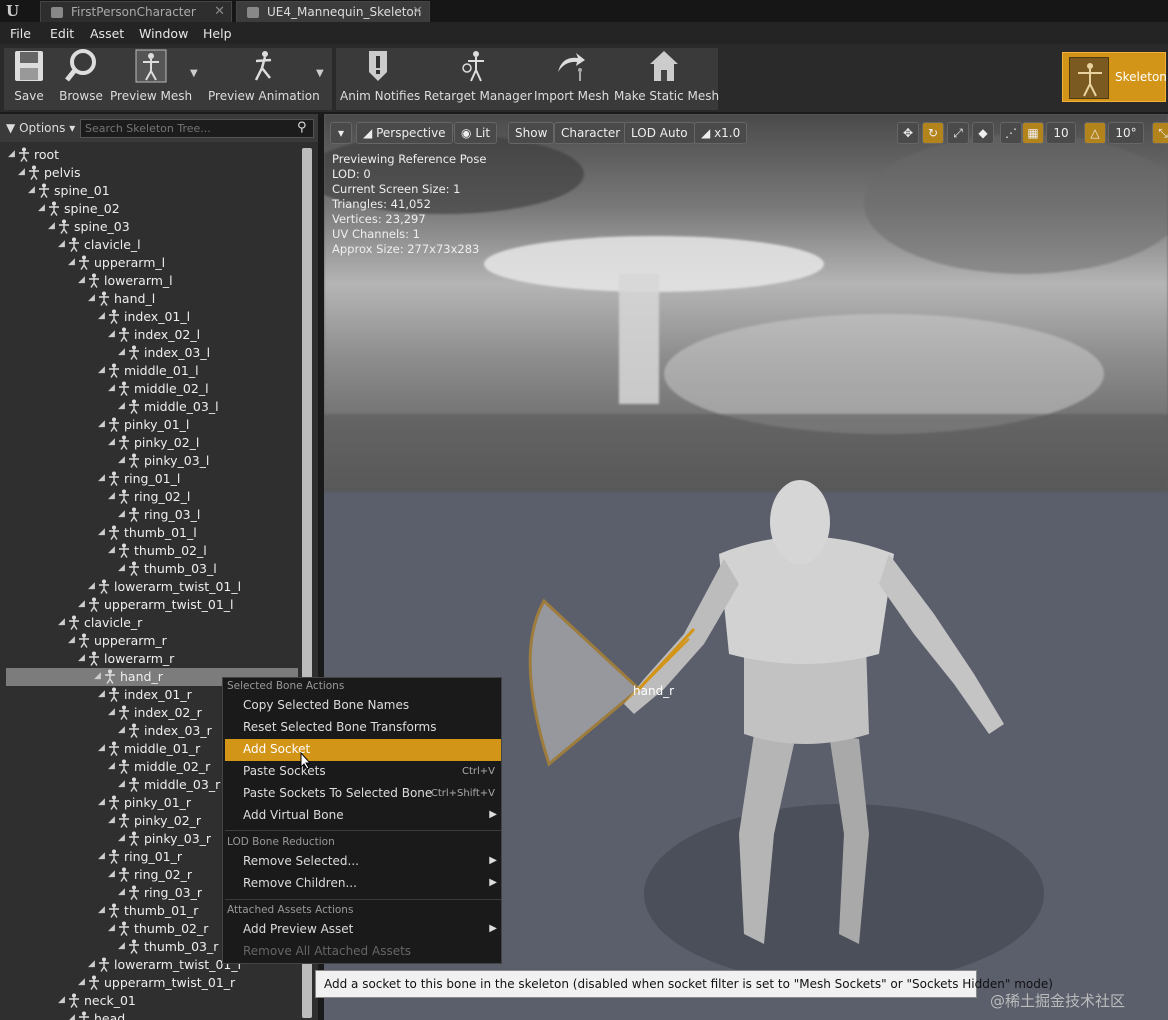 This screenshot has width=1168, height=1020. What do you see at coordinates (20, 33) in the screenshot?
I see `menu-file: File` at bounding box center [20, 33].